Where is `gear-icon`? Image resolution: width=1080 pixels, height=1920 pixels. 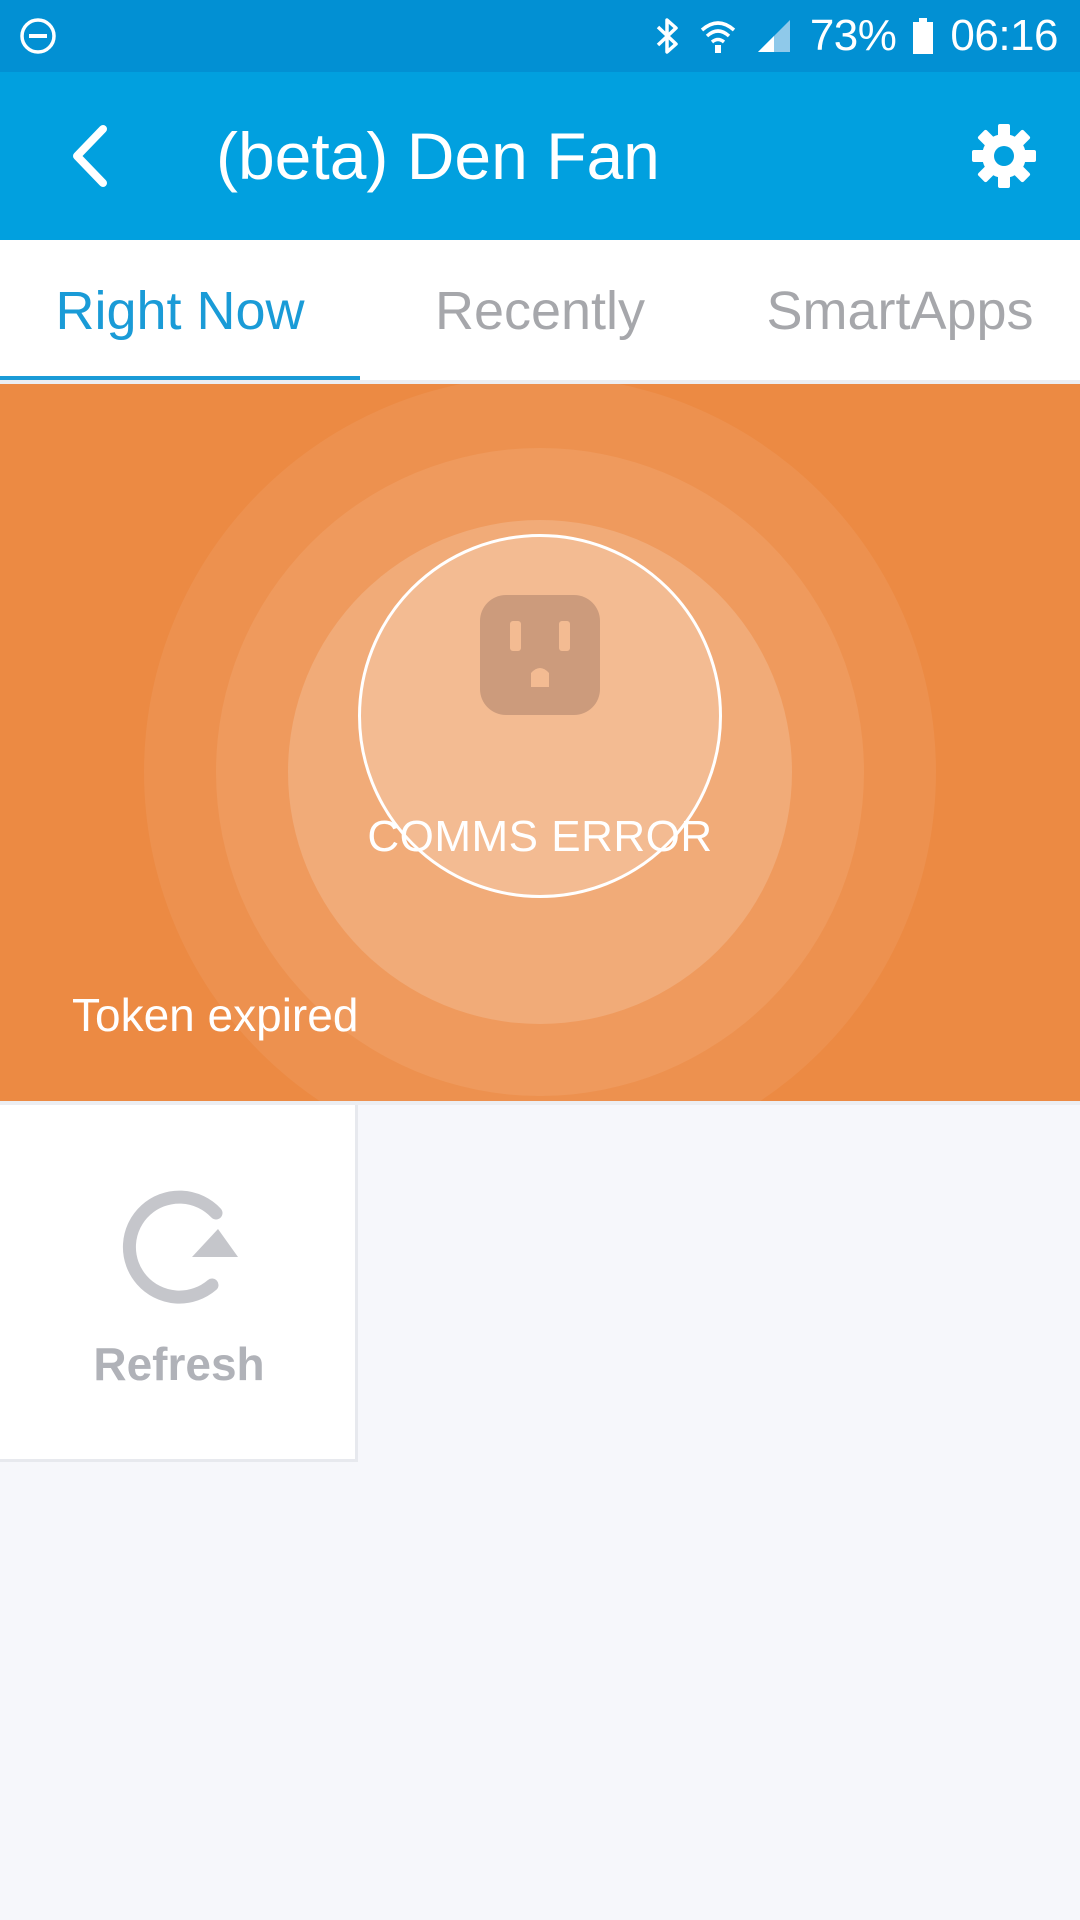 gear-icon is located at coordinates (1004, 156).